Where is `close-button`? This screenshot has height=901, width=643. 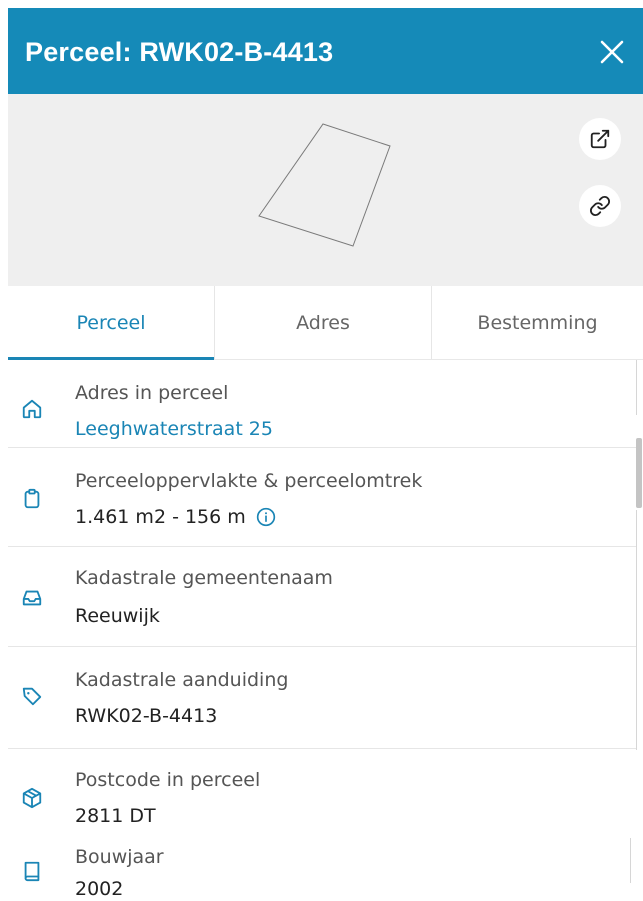 close-button is located at coordinates (612, 52).